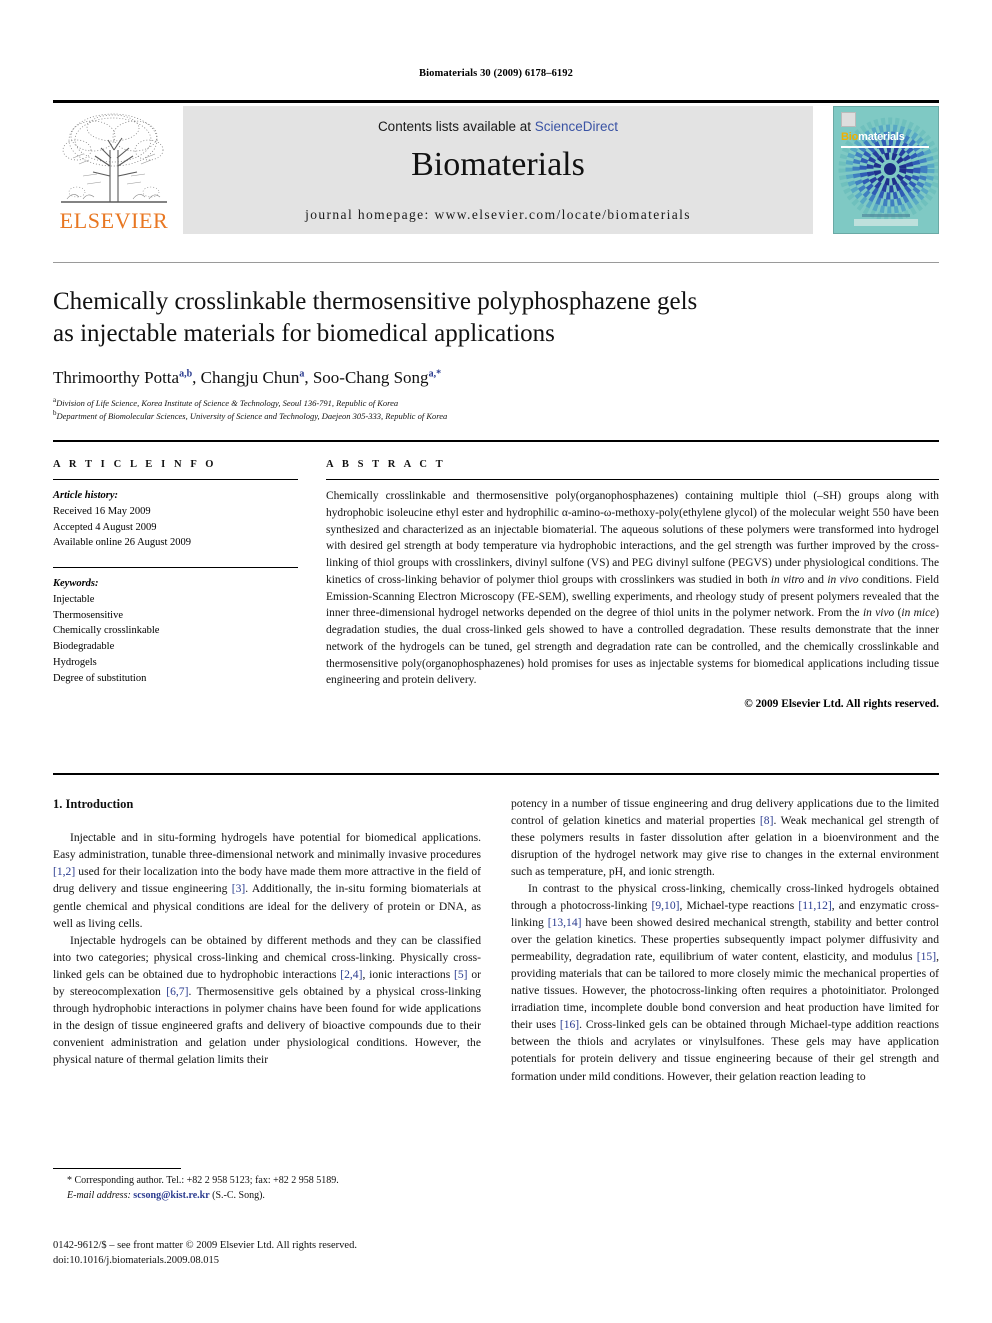  What do you see at coordinates (250, 377) in the screenshot?
I see `author-name: Changju Chun` at bounding box center [250, 377].